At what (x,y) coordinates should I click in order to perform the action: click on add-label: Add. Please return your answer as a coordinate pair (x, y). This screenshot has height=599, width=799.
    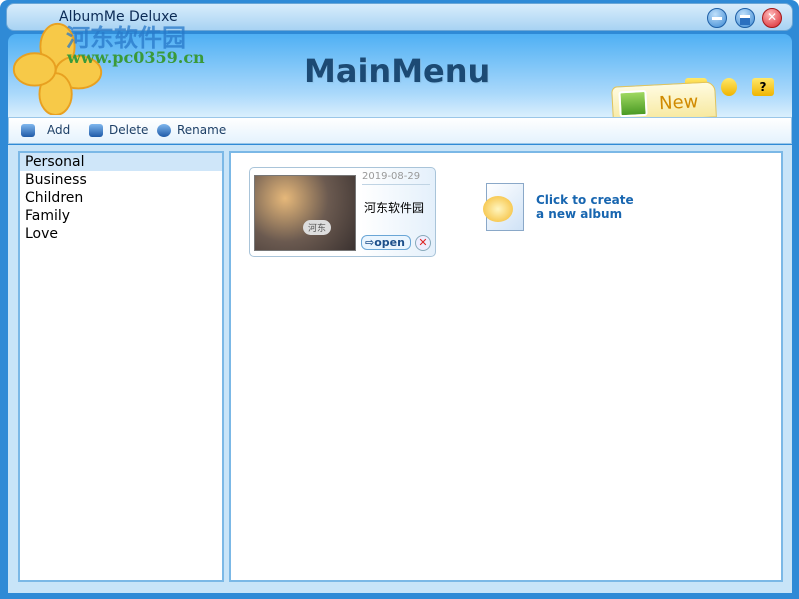
    Looking at the image, I should click on (59, 130).